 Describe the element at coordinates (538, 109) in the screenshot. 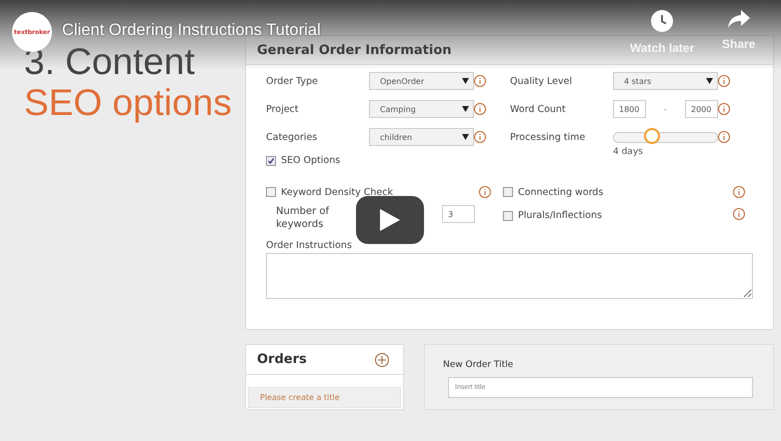

I see `field-label: Word Count` at that location.